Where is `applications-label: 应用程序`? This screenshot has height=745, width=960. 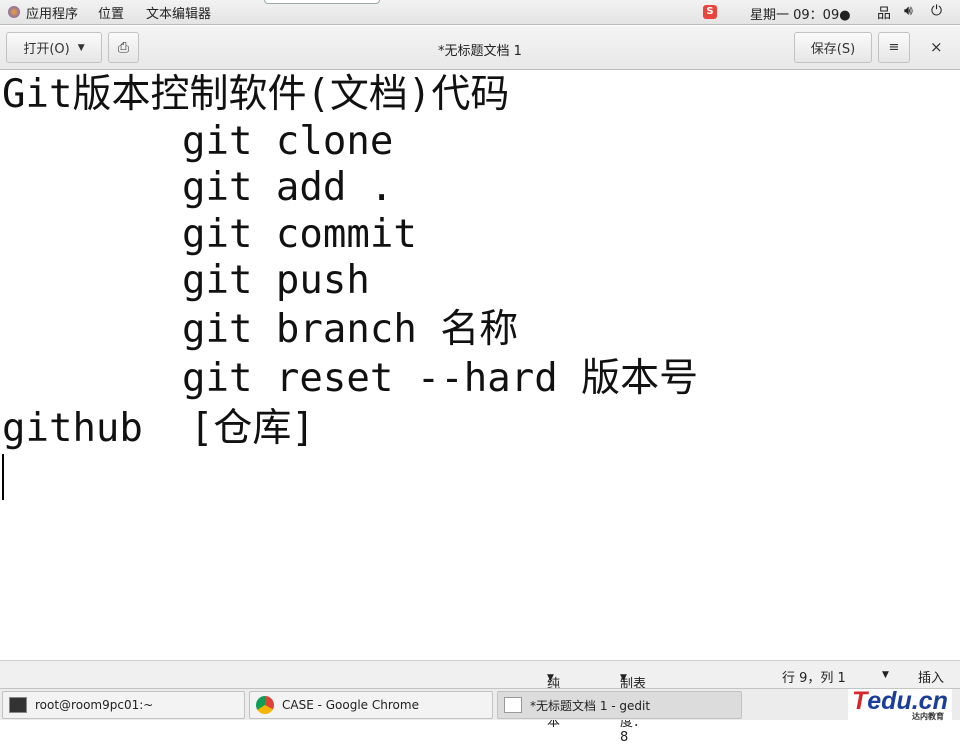 applications-label: 应用程序 is located at coordinates (52, 14).